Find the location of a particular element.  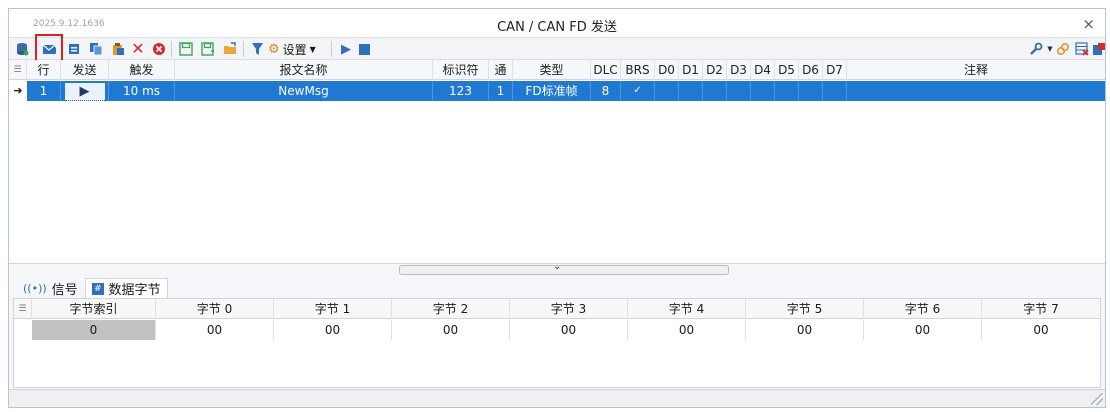

row-number: 1 is located at coordinates (44, 91).